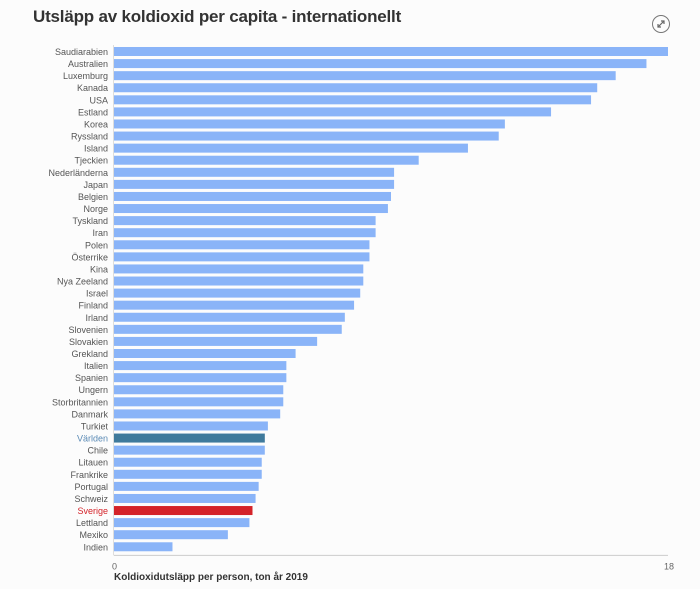  What do you see at coordinates (96, 149) in the screenshot?
I see `category-label: Island` at bounding box center [96, 149].